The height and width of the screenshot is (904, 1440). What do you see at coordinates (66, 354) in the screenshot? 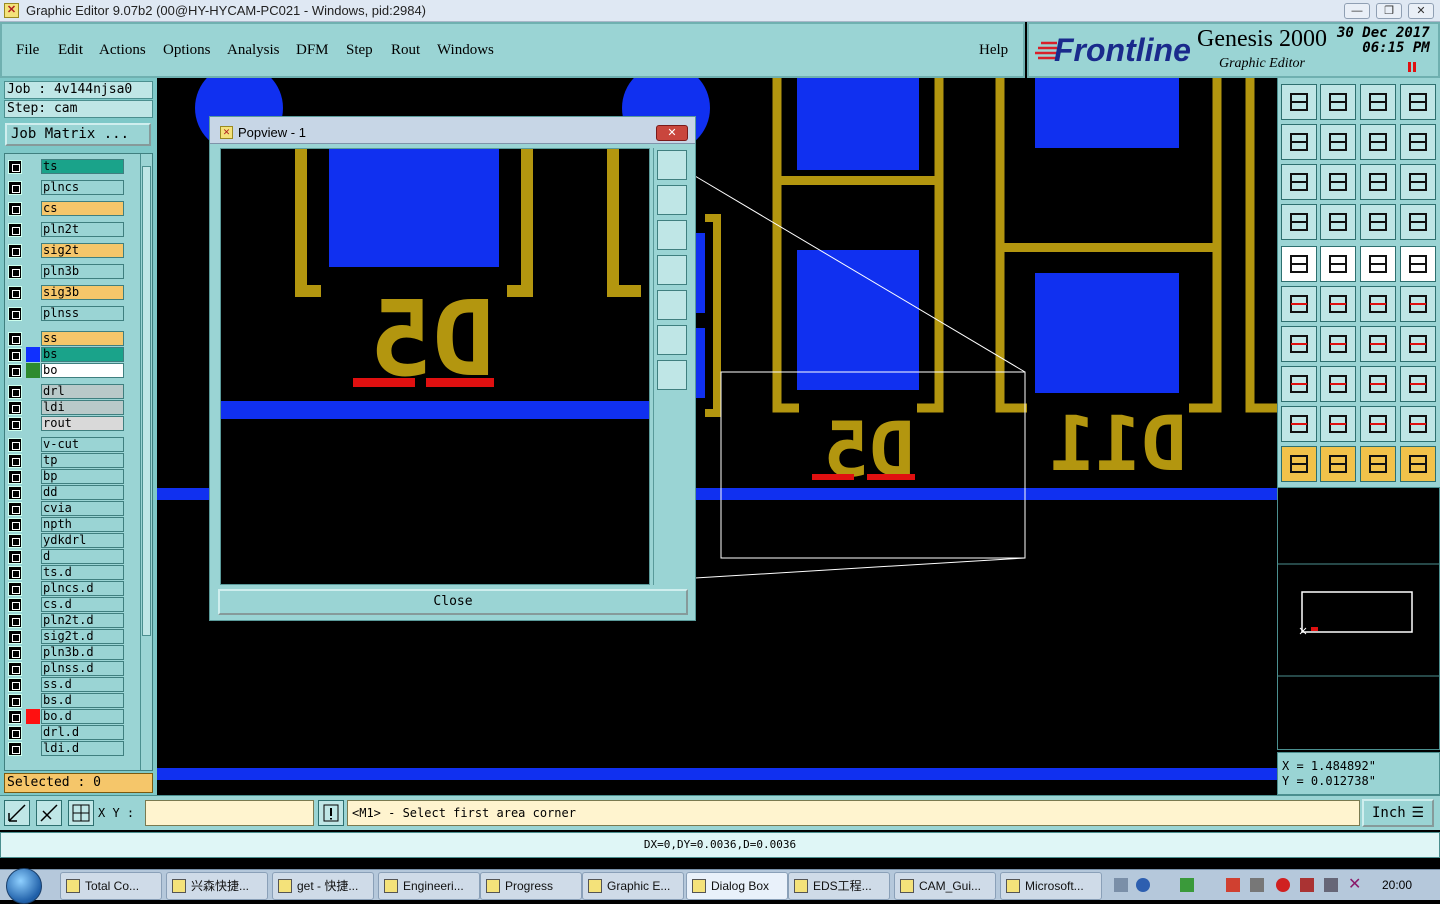
I see `layer-row: bs` at bounding box center [66, 354].